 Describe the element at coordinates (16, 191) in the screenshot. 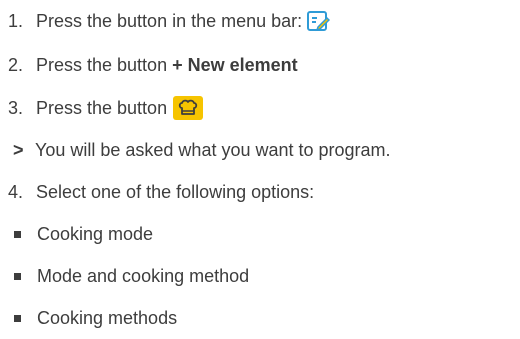

I see `step-number: 4.` at that location.